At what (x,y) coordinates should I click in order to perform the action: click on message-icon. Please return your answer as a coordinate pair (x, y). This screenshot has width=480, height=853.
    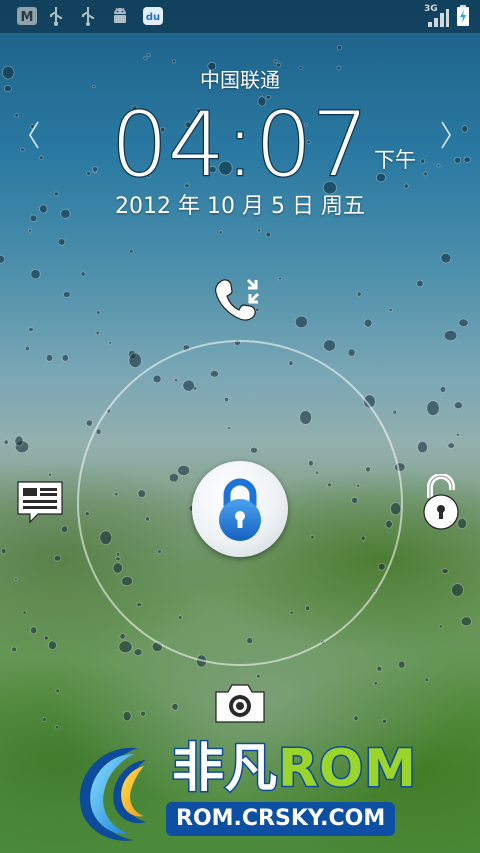
    Looking at the image, I should click on (41, 503).